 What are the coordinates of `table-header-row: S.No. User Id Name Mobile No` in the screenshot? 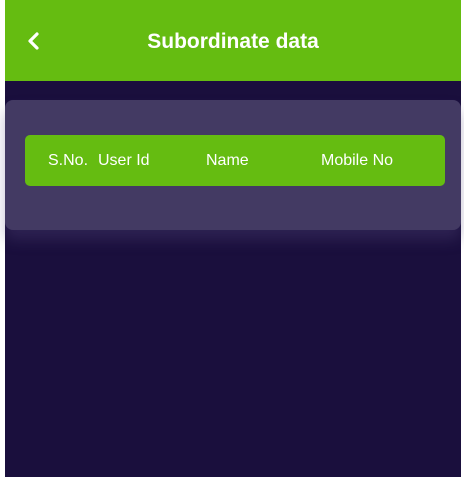 It's located at (235, 160).